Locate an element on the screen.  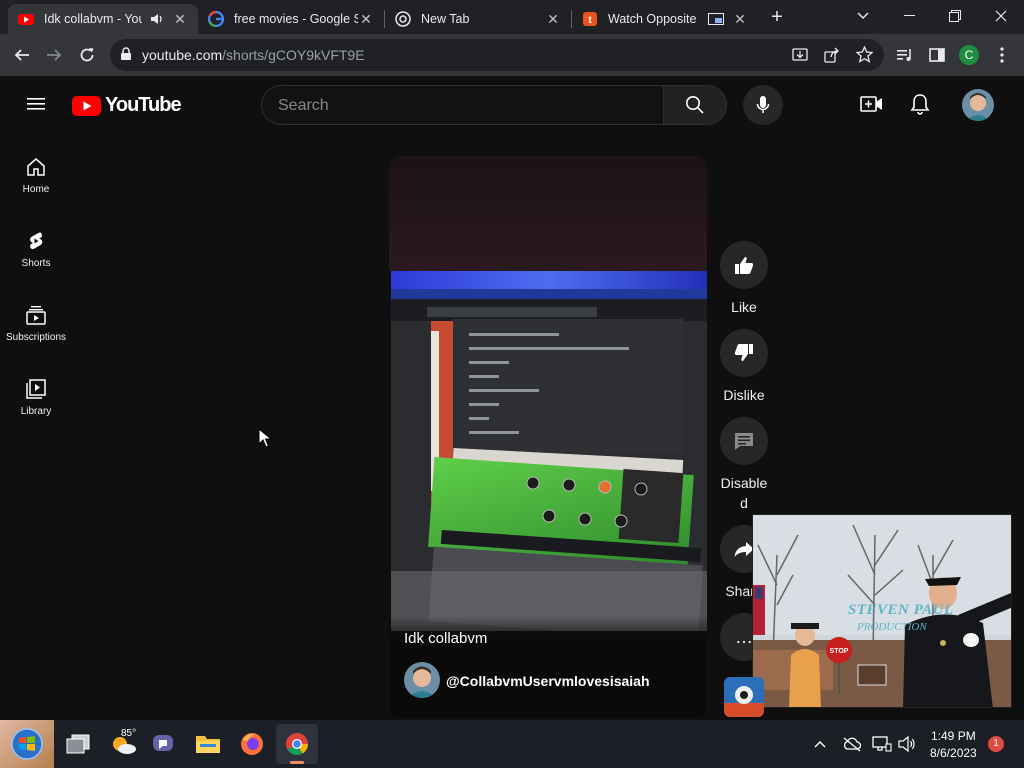
channel-handle: @CollabvmUservmlovesisaiah is located at coordinates (548, 681).